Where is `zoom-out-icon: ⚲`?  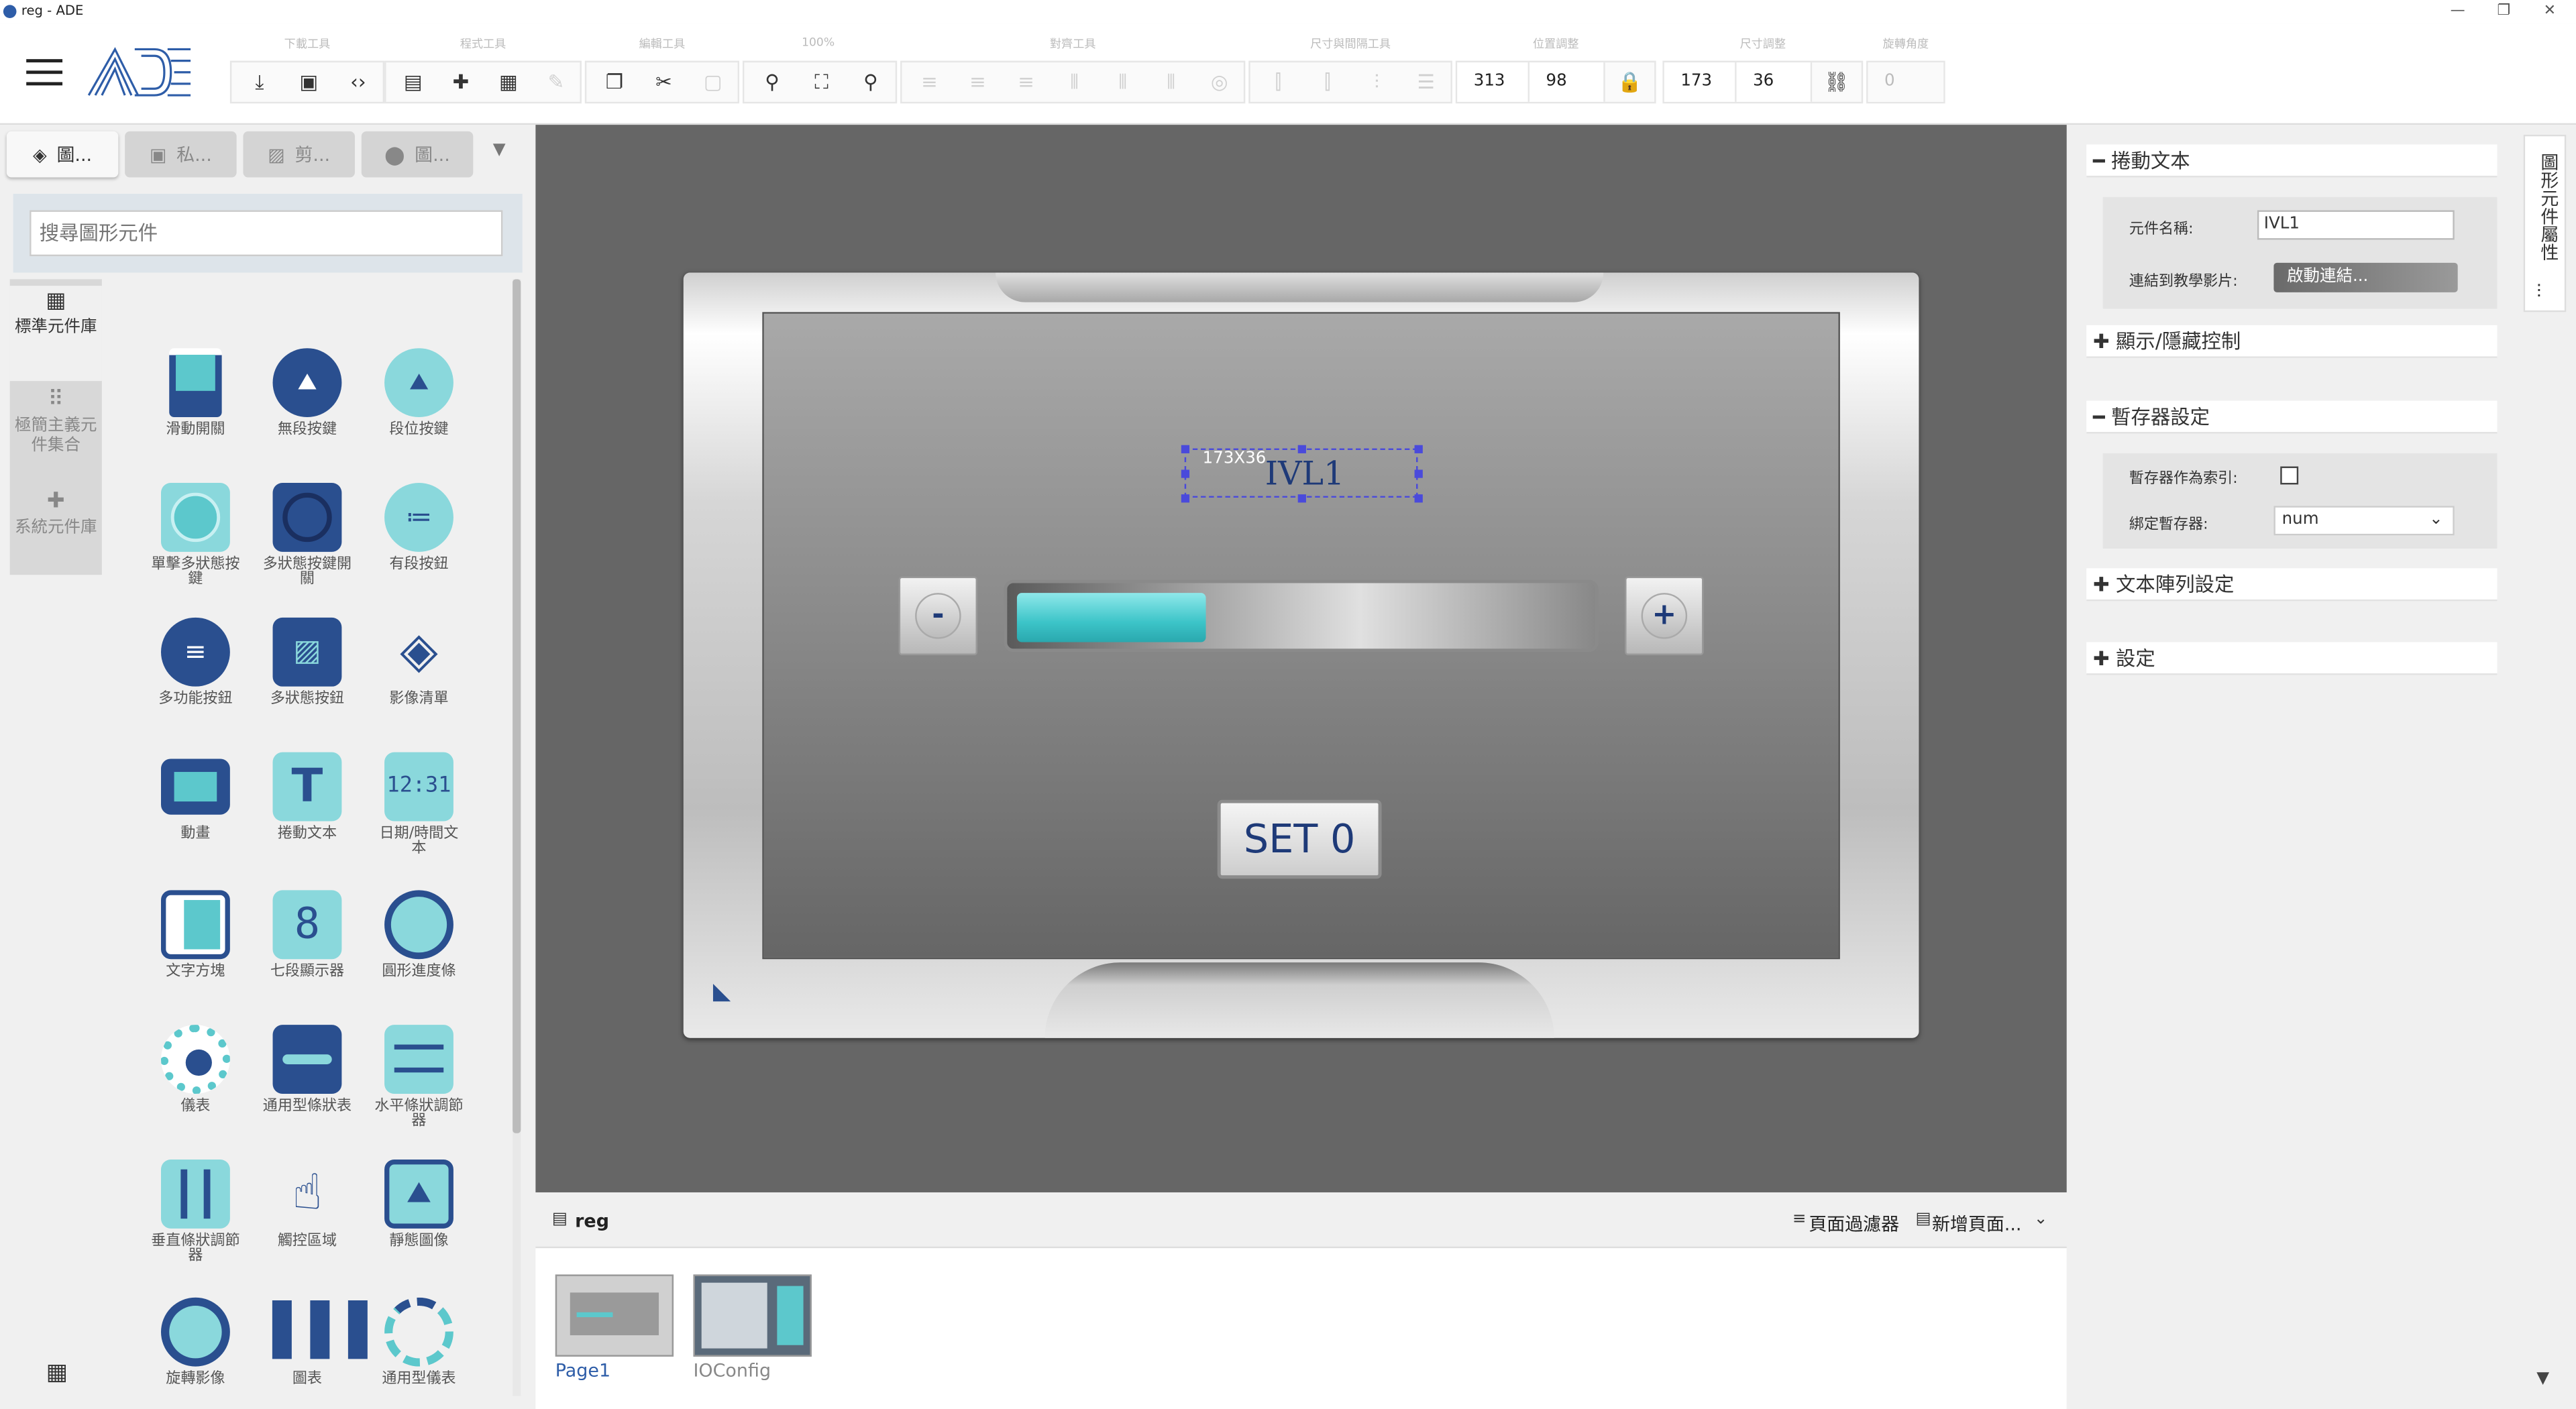 zoom-out-icon: ⚲ is located at coordinates (771, 82).